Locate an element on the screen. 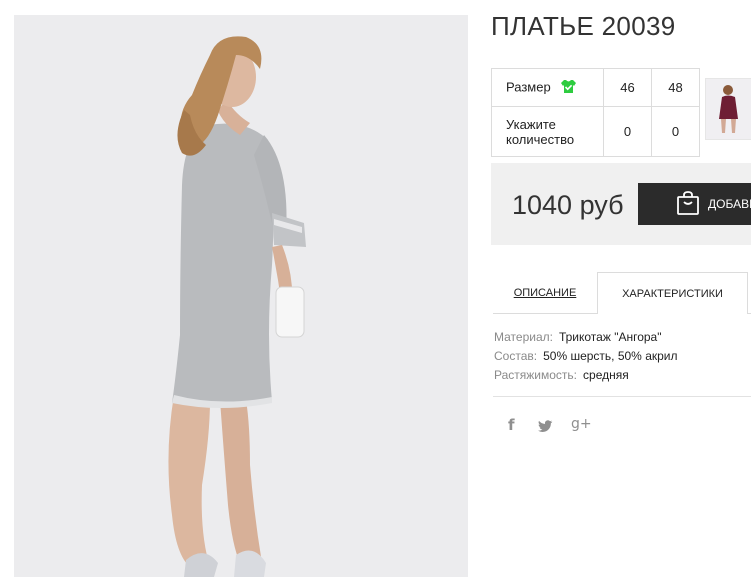 This screenshot has width=751, height=577. shopping-bag-icon is located at coordinates (688, 204).